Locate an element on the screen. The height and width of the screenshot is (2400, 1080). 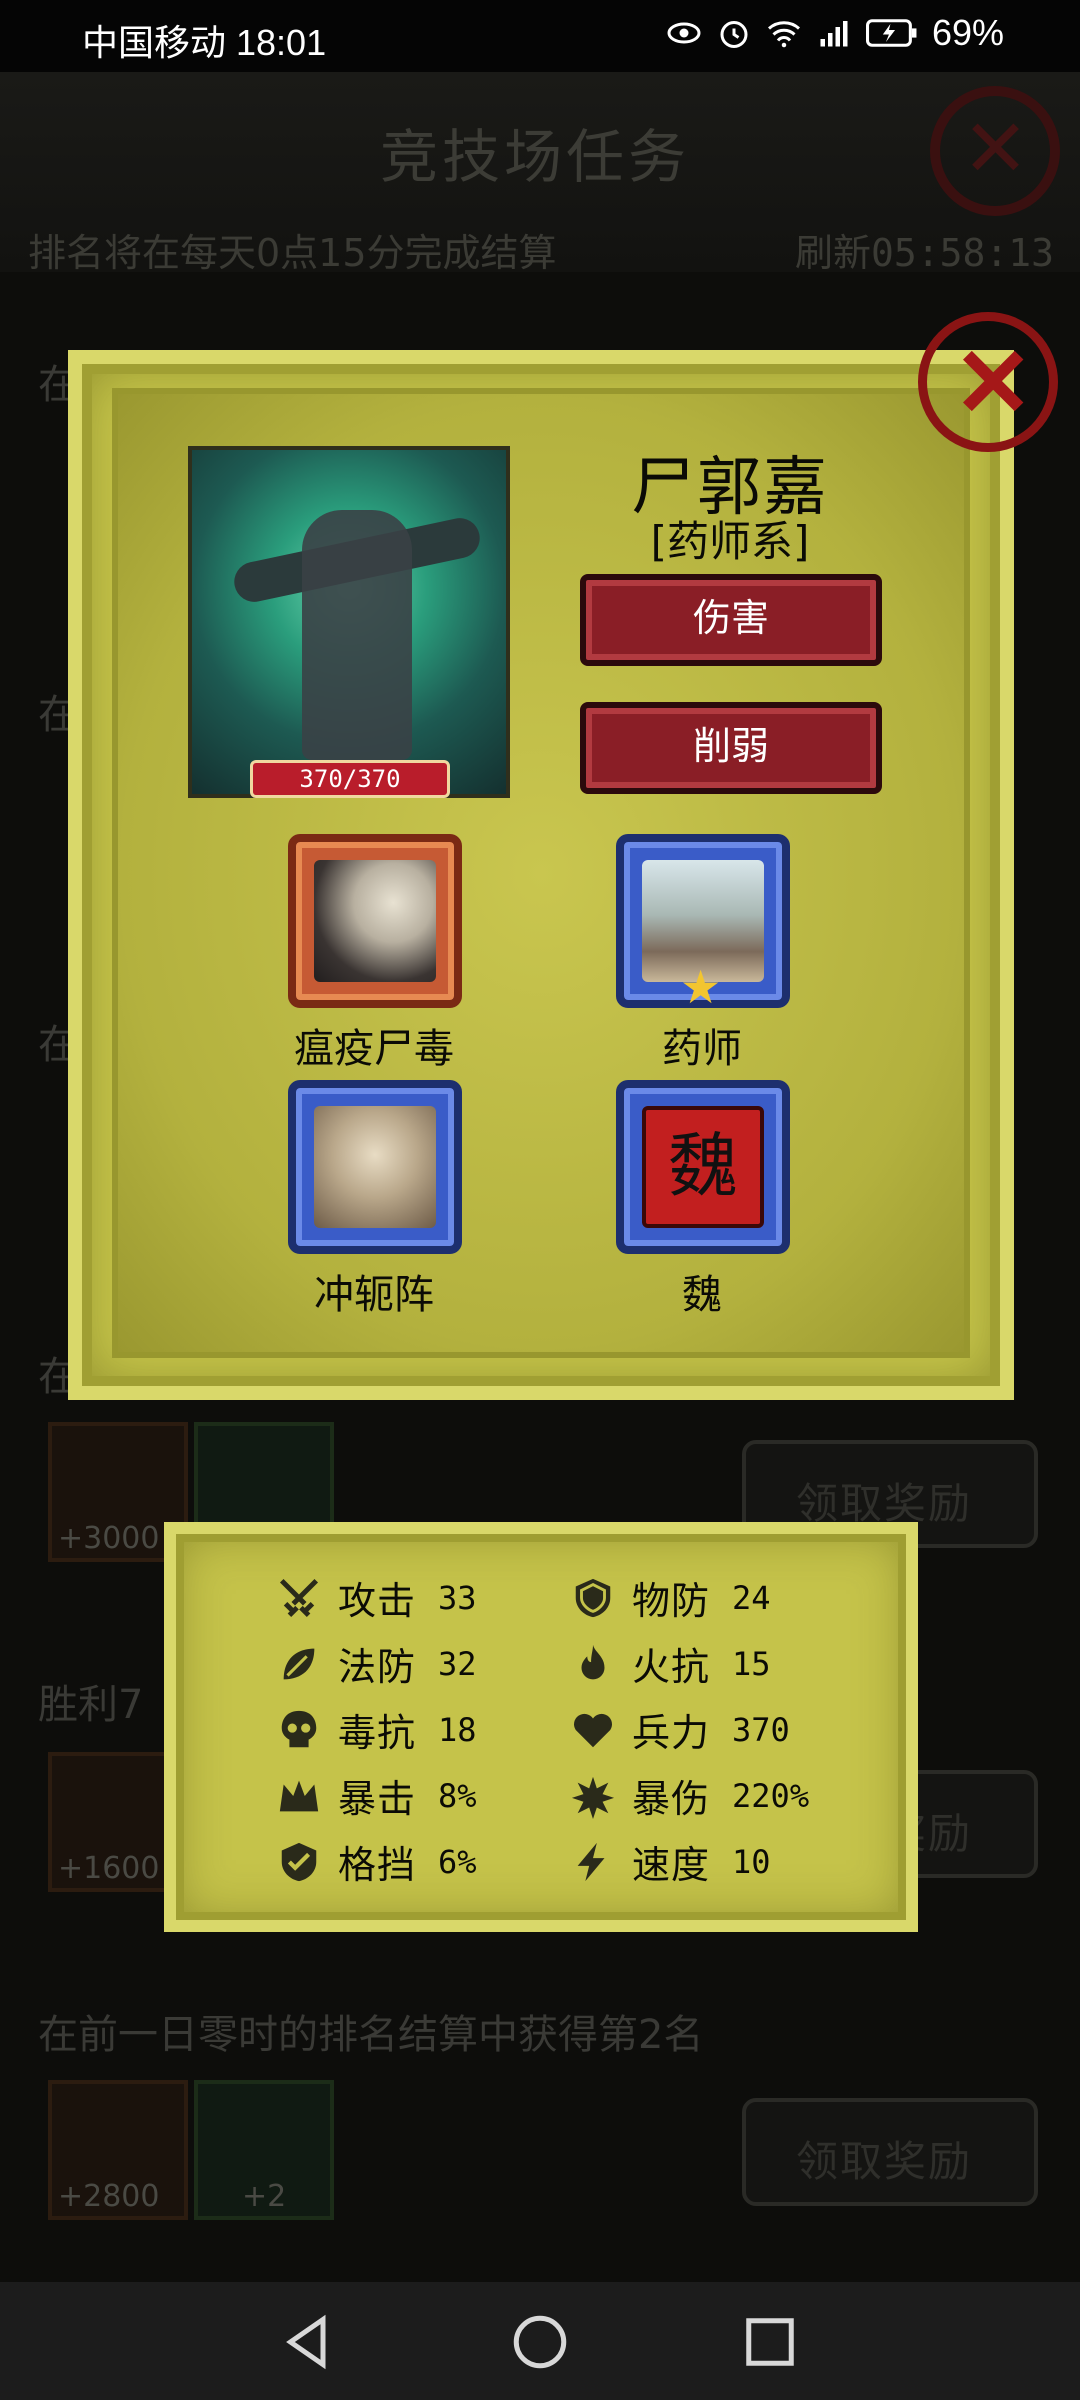
alarm-icon is located at coordinates (734, 34).